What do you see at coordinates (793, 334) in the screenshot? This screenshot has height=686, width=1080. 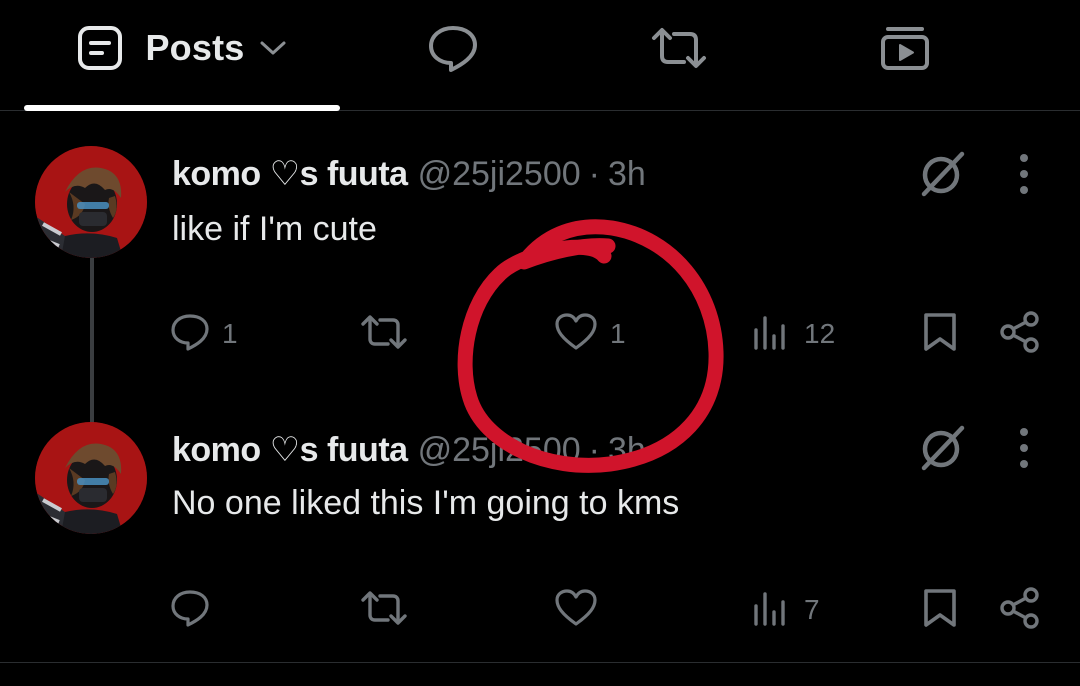 I see `views-button: 12` at bounding box center [793, 334].